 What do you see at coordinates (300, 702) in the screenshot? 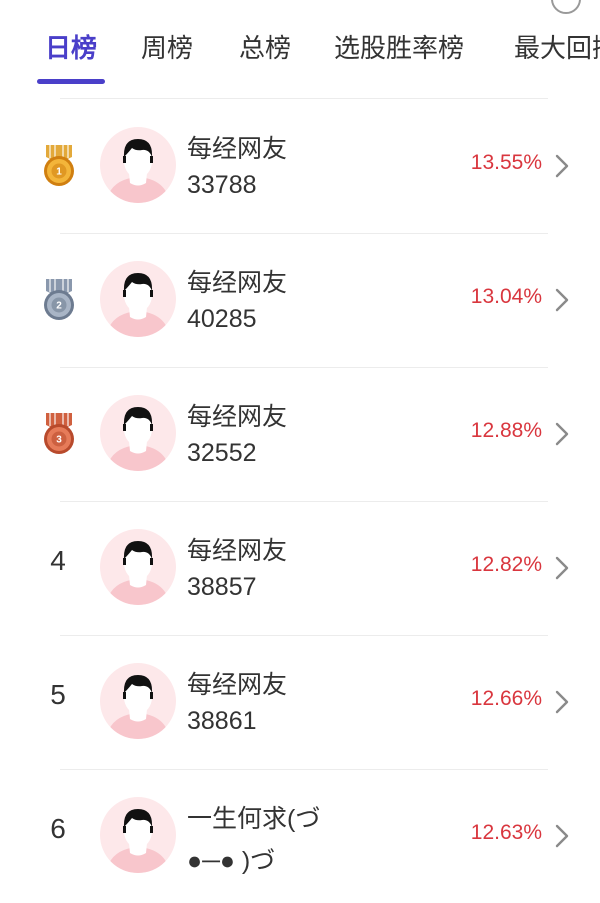
I see `ranking-row: 5 每经网友 38861 12.66%` at bounding box center [300, 702].